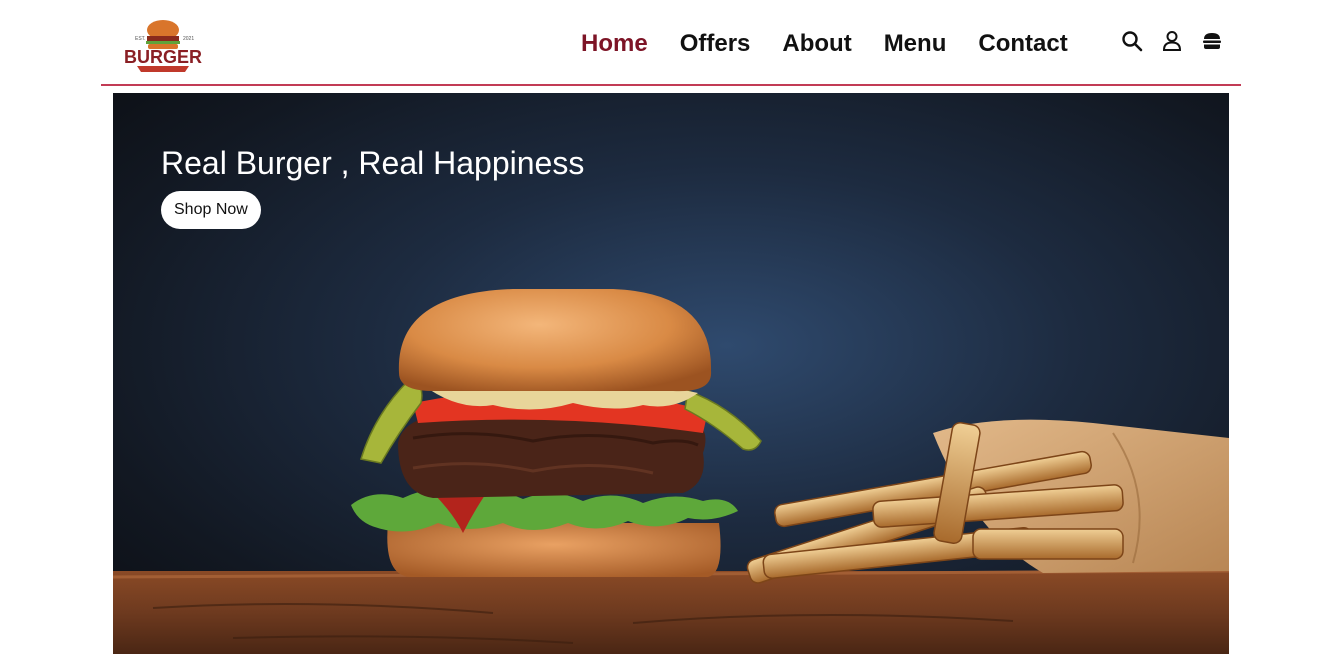 Image resolution: width=1324 pixels, height=654 pixels. What do you see at coordinates (1132, 41) in the screenshot?
I see `search-icon` at bounding box center [1132, 41].